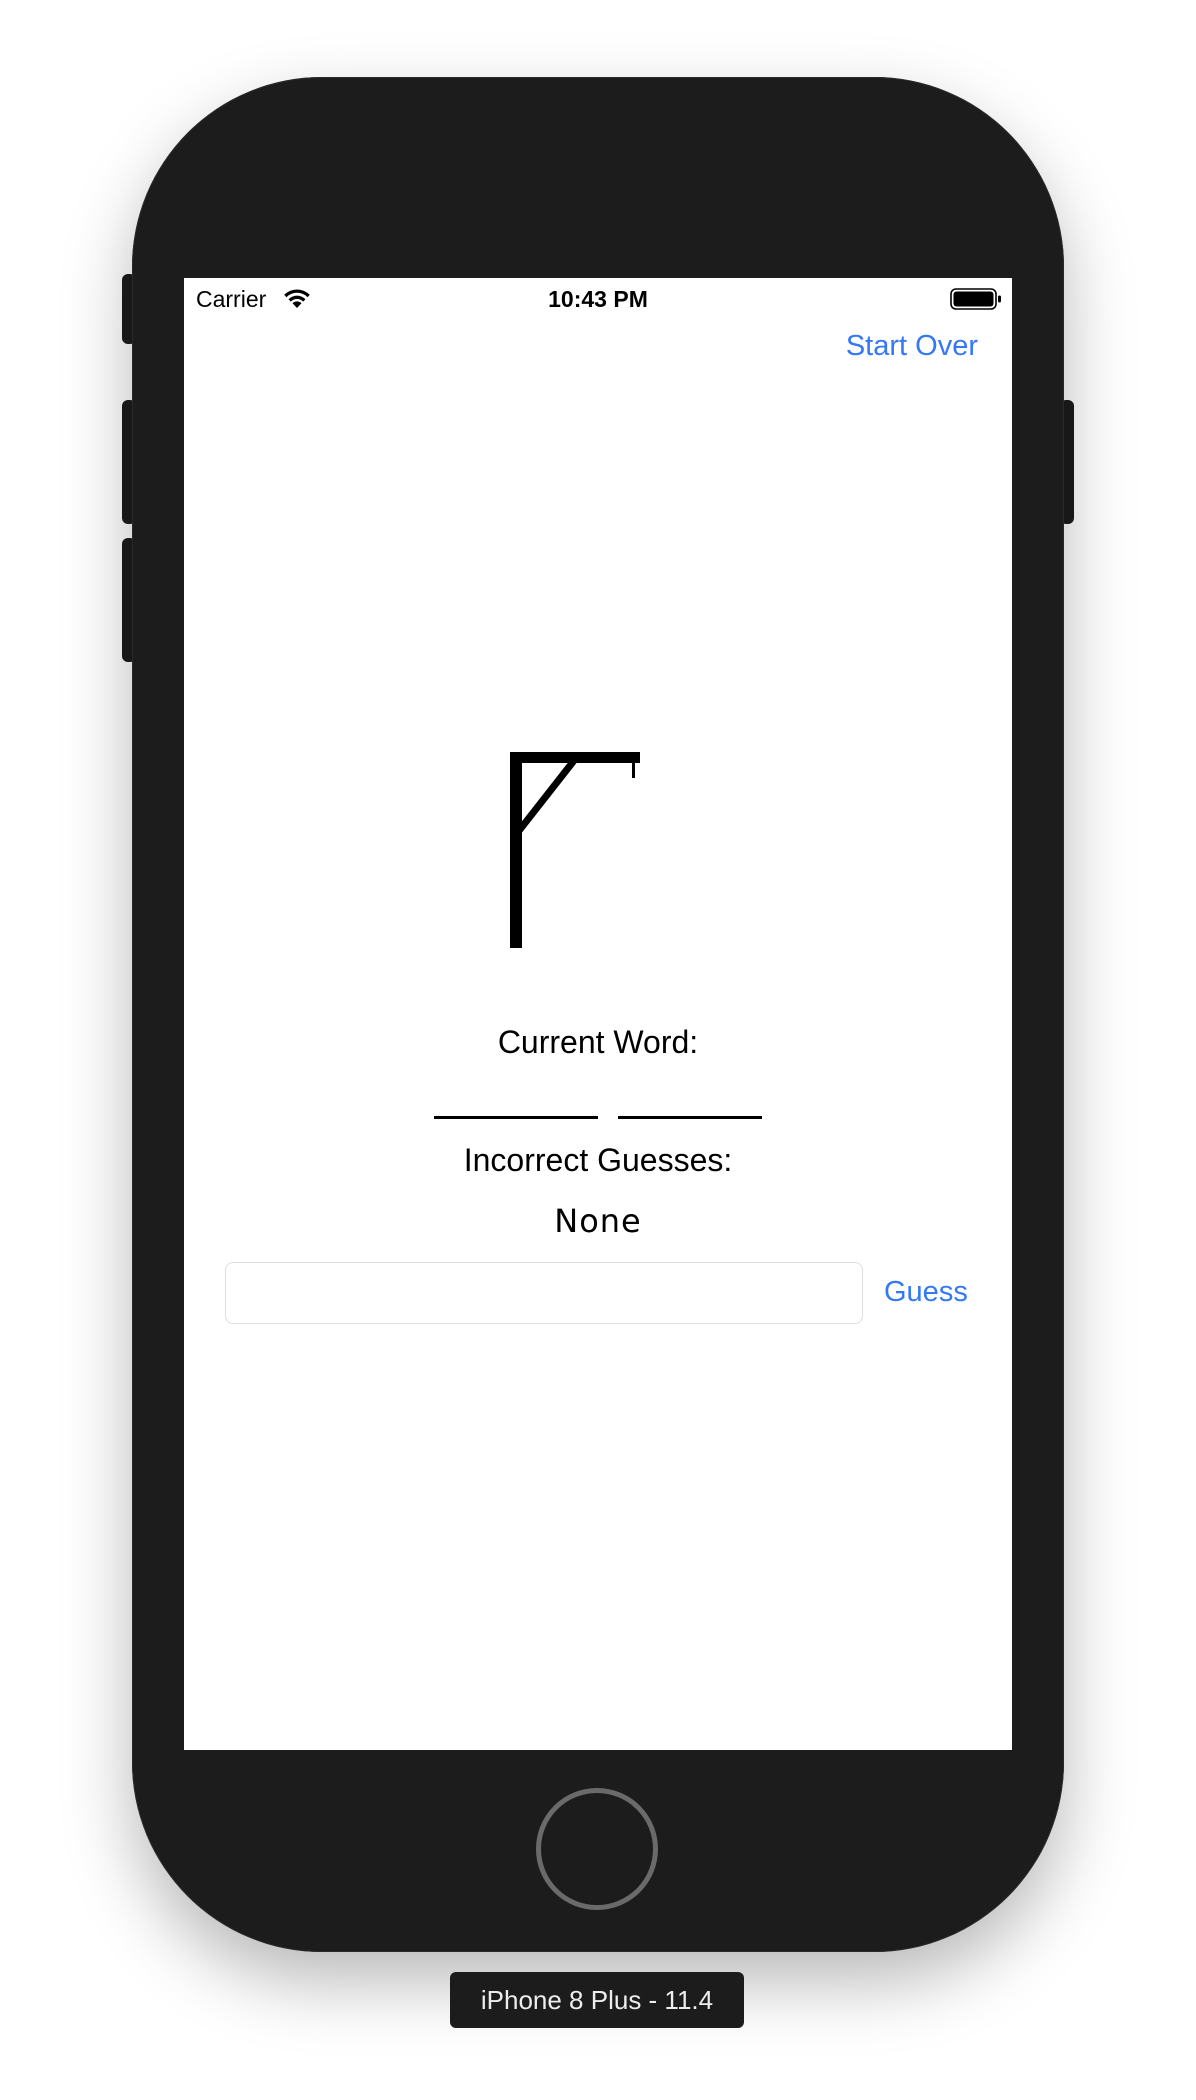 This screenshot has height=2100, width=1196. What do you see at coordinates (597, 2000) in the screenshot?
I see `simulator-device-label: iPhone 8 Plus - 11.4` at bounding box center [597, 2000].